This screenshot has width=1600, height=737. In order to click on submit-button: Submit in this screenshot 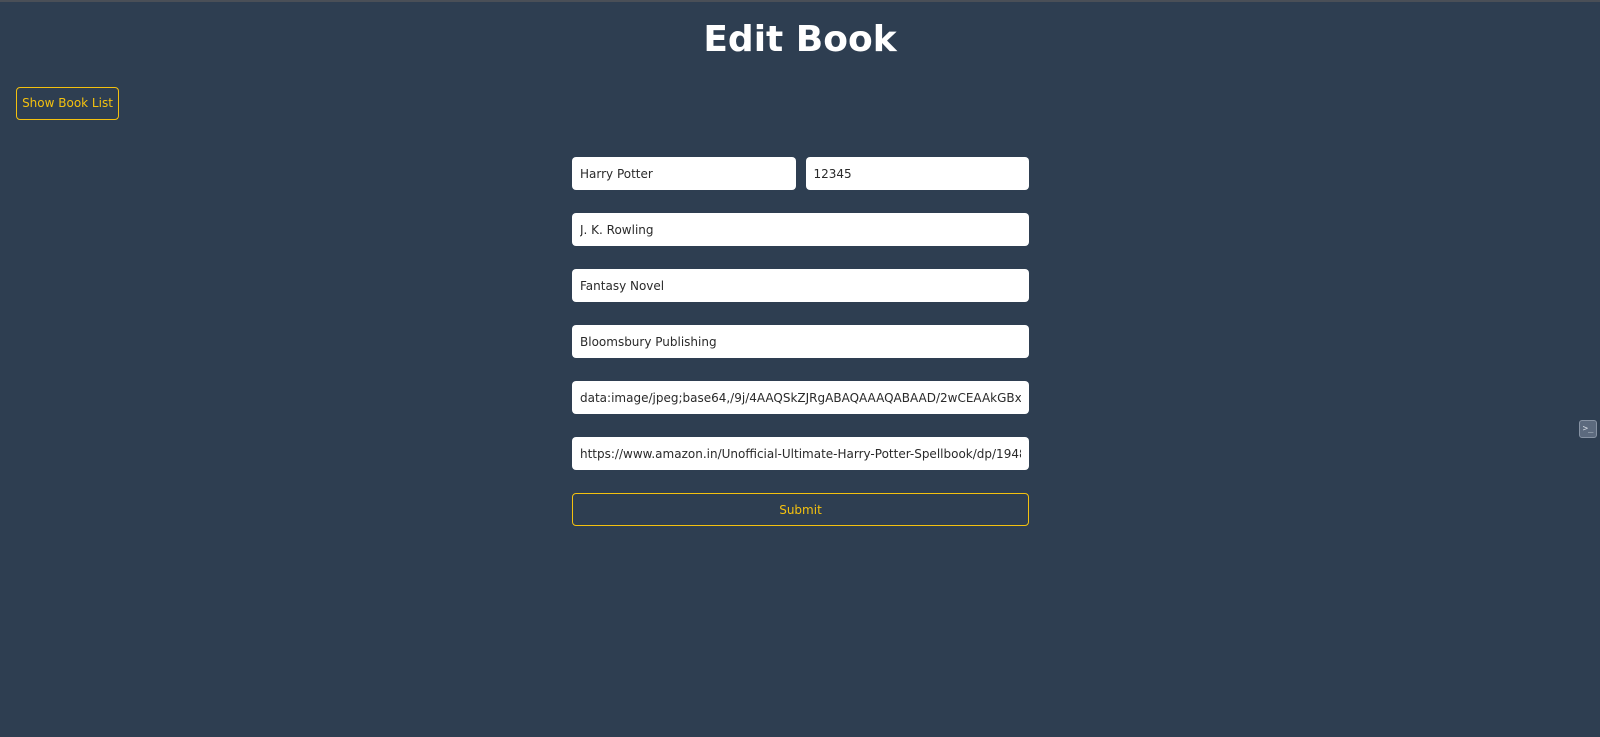, I will do `click(800, 509)`.